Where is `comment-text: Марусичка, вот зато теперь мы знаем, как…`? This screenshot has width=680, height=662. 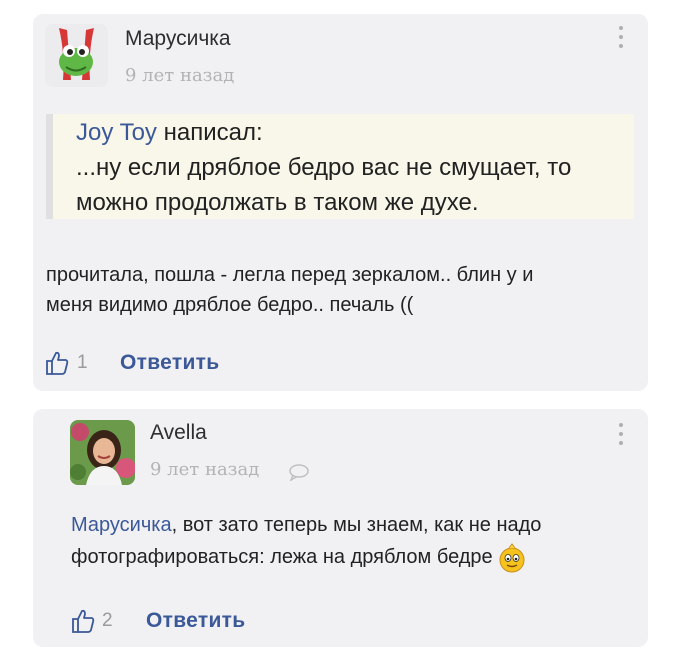 comment-text: Марусичка, вот зато теперь мы знаем, как… is located at coordinates (306, 541).